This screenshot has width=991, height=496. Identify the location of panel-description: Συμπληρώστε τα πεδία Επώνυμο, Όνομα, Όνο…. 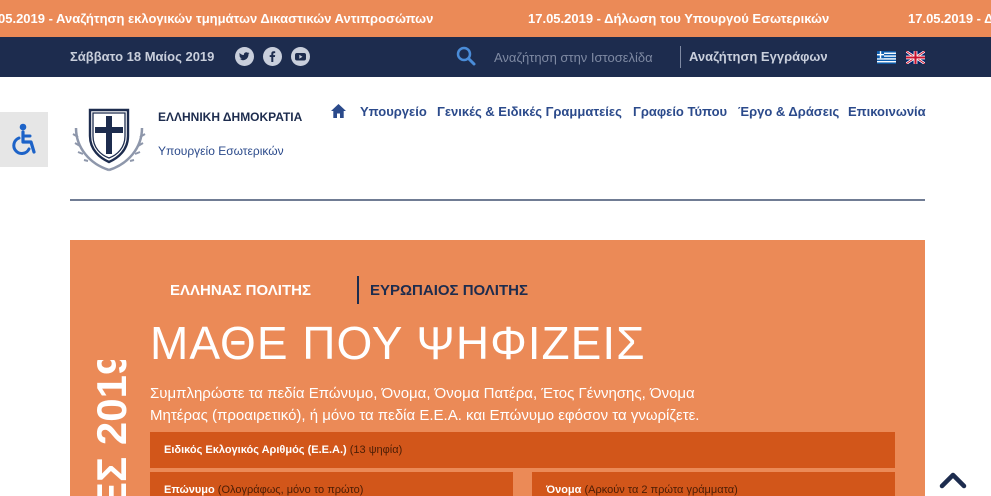
(425, 404).